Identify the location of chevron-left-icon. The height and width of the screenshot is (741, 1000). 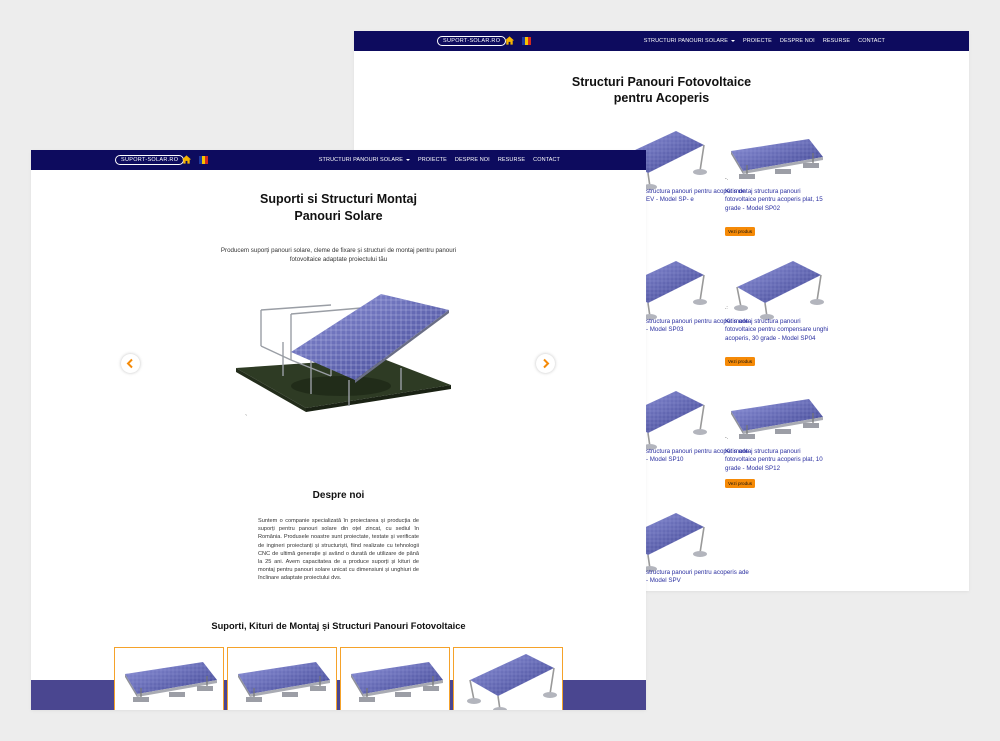
(129, 363).